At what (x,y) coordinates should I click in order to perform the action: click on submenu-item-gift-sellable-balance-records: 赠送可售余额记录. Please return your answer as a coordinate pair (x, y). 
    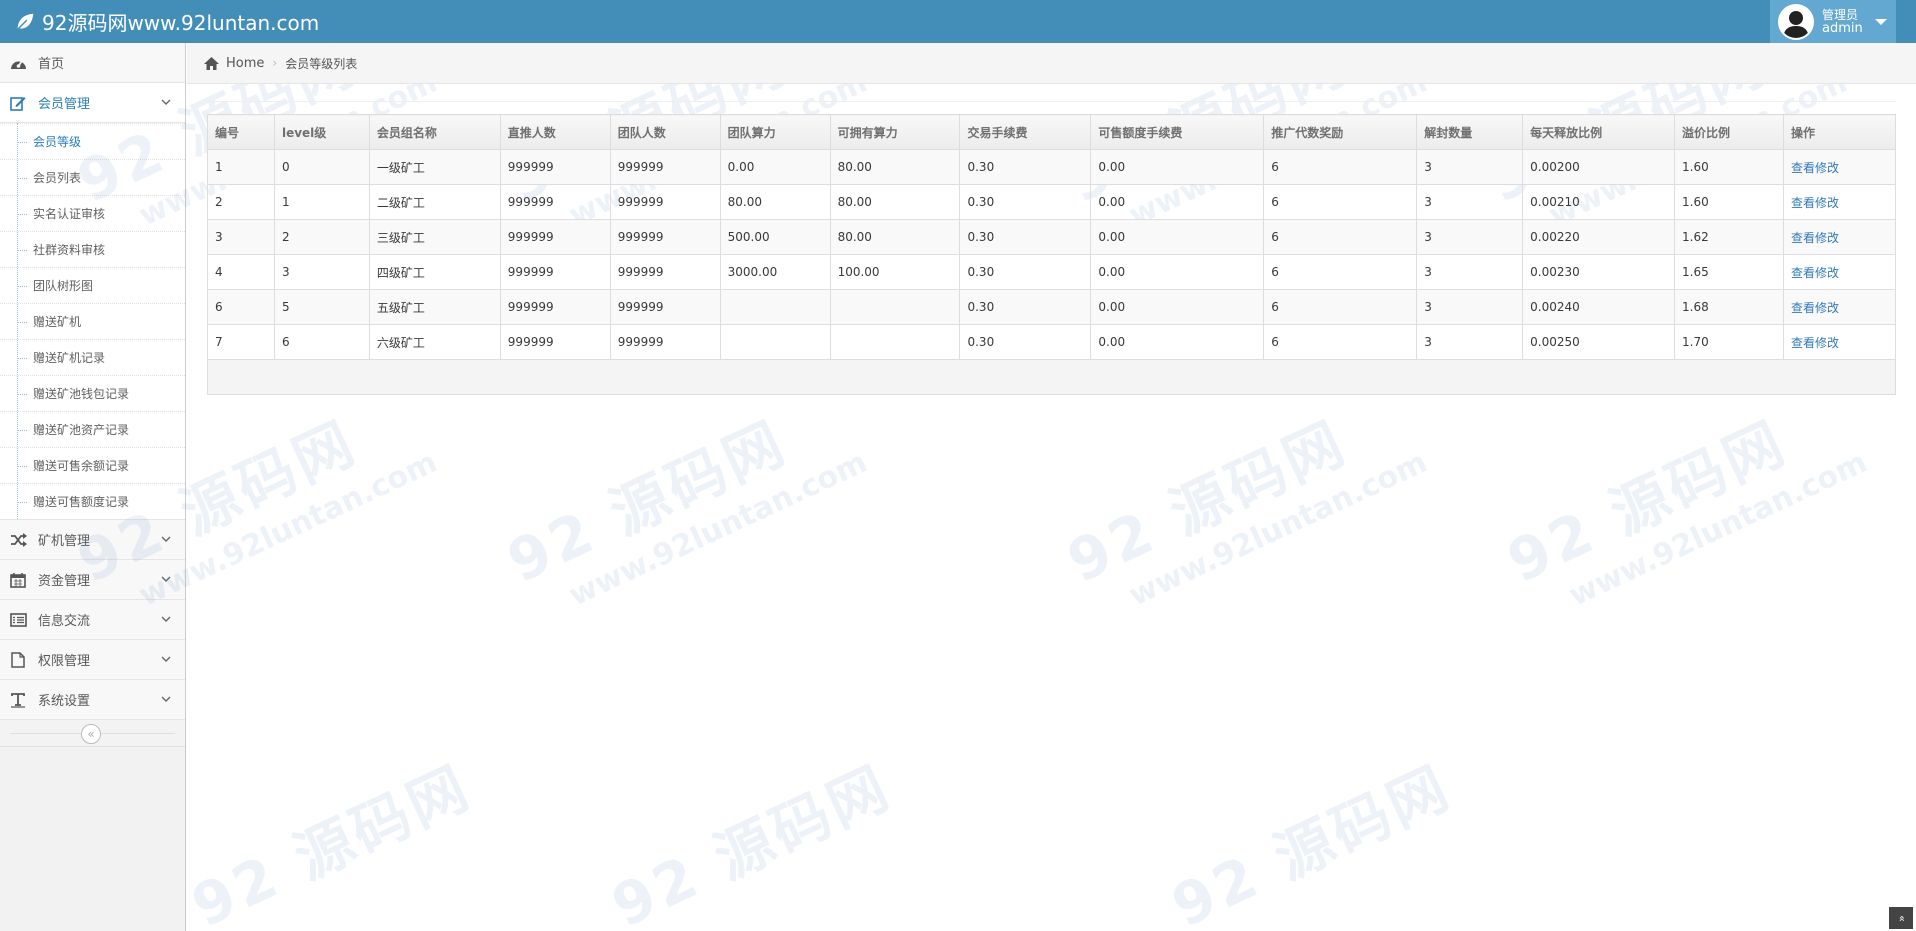
    Looking at the image, I should click on (92, 465).